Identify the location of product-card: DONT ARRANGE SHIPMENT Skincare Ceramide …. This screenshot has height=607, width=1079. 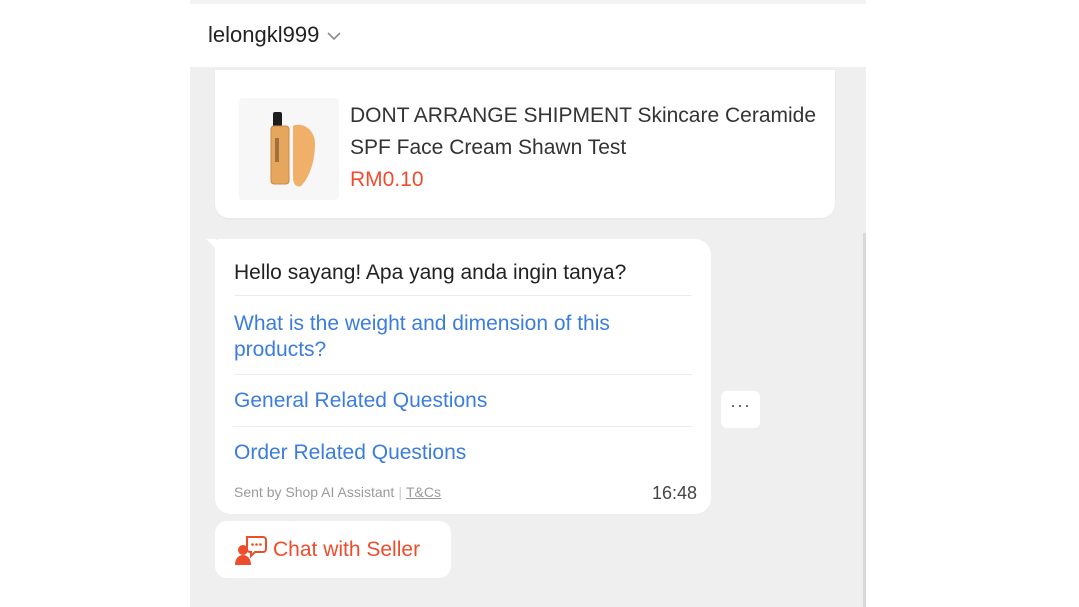
(525, 144).